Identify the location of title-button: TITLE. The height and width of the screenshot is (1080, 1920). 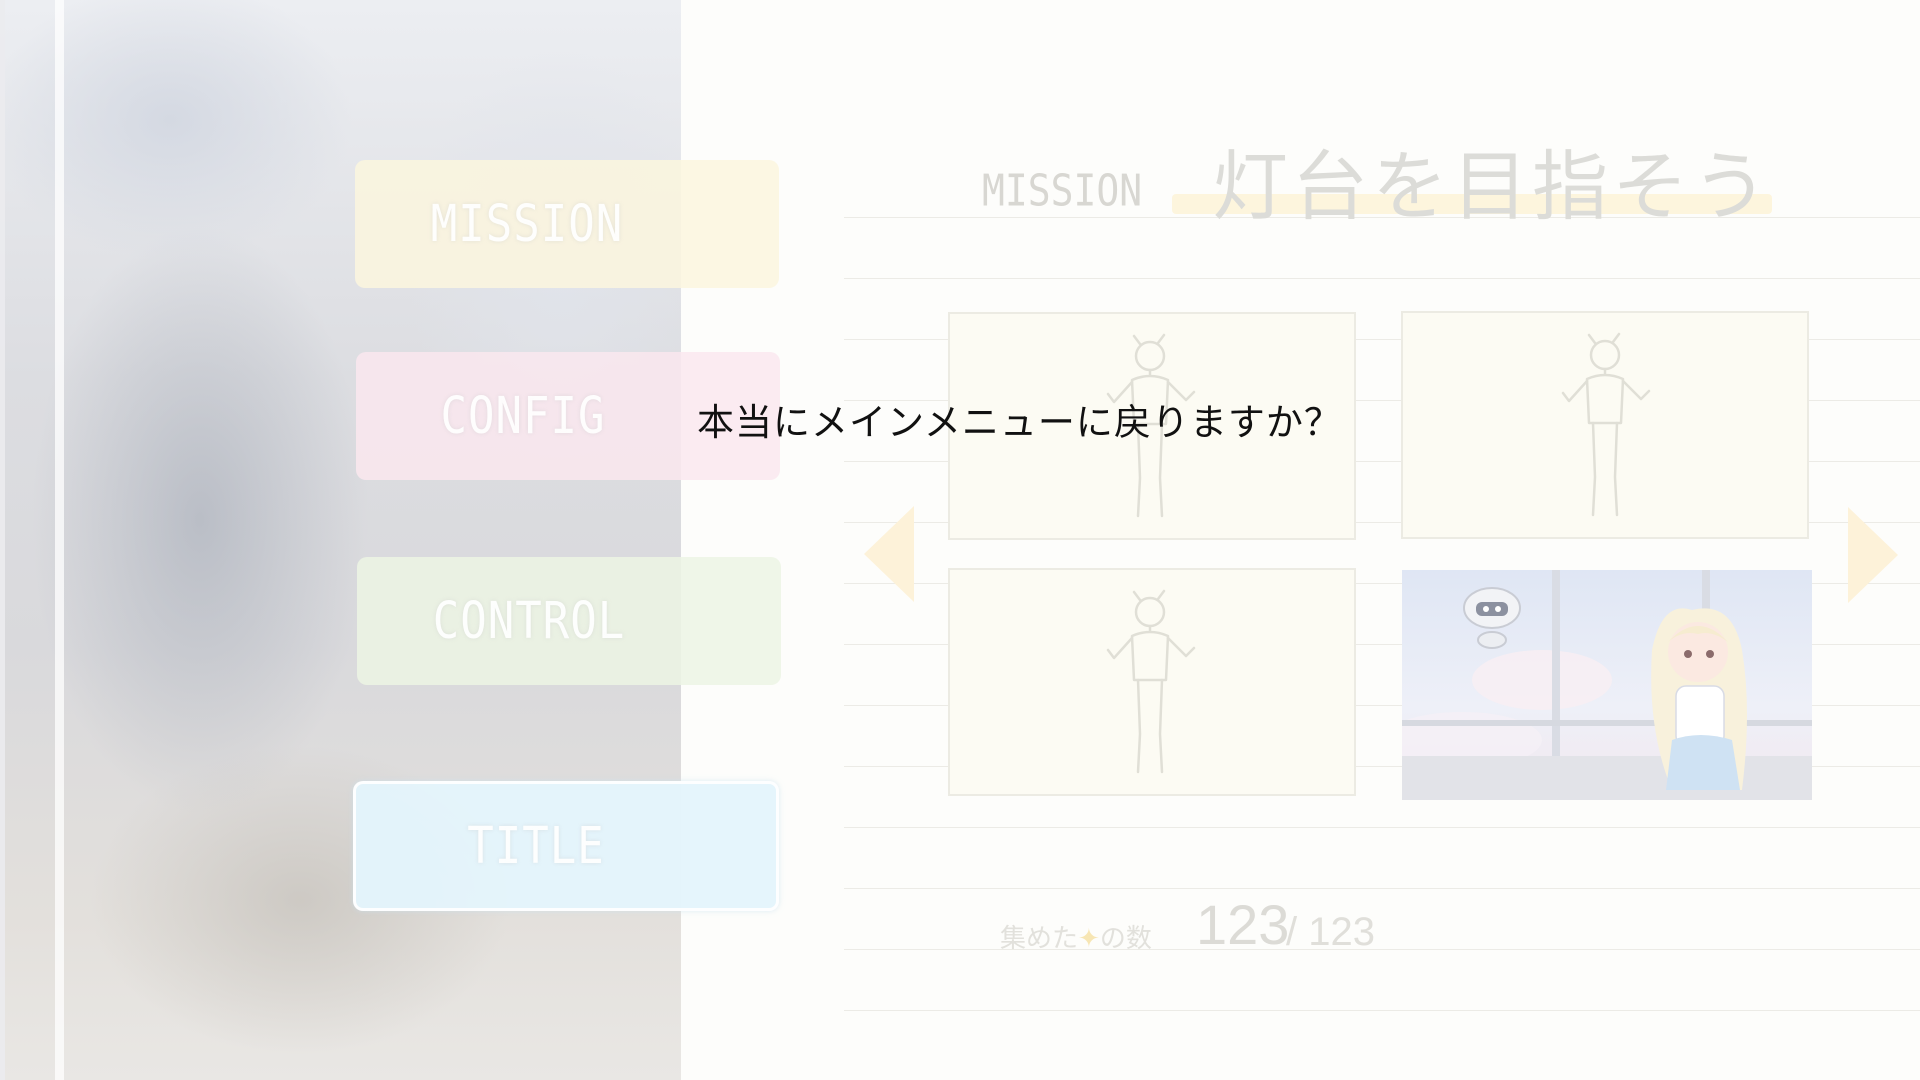
(566, 846).